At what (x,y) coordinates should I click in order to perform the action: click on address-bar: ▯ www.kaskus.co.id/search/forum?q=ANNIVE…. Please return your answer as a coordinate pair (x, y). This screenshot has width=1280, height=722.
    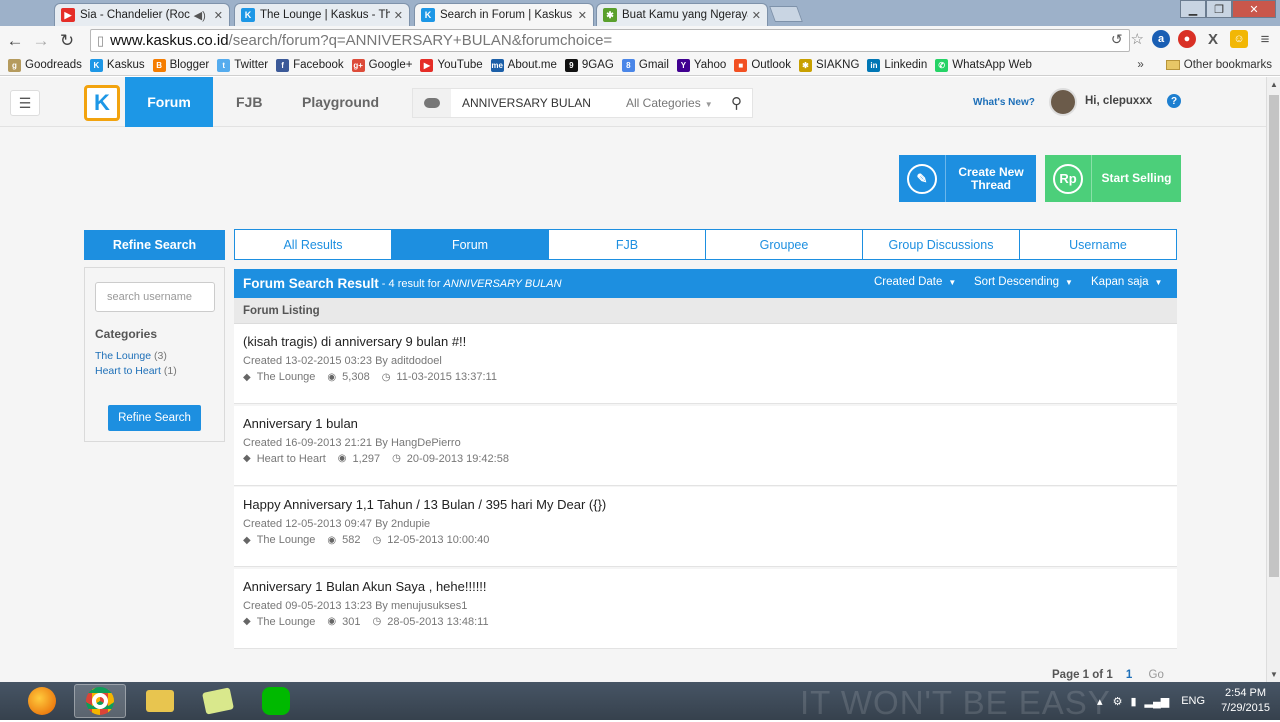
    Looking at the image, I should click on (610, 40).